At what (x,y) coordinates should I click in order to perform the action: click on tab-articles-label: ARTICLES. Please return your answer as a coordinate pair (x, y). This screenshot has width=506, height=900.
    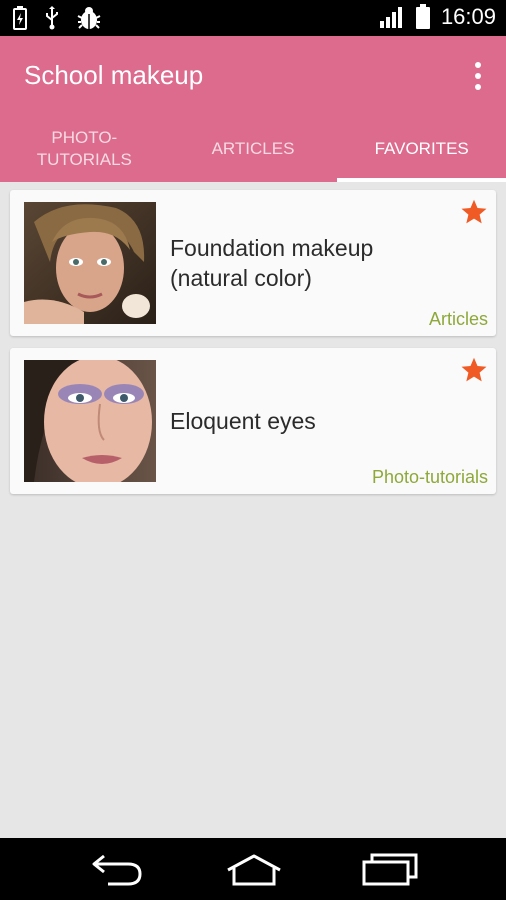
    Looking at the image, I should click on (253, 148).